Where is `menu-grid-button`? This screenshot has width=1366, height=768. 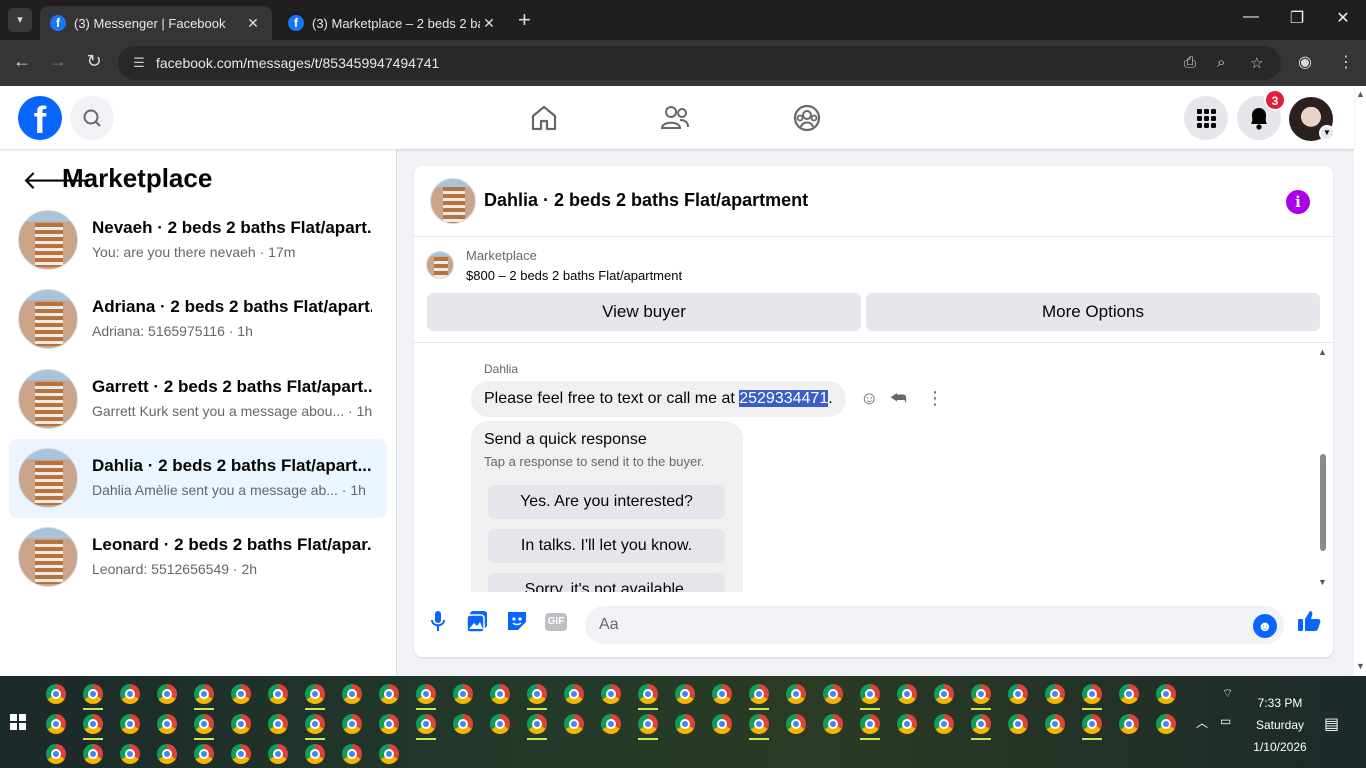 menu-grid-button is located at coordinates (1206, 118).